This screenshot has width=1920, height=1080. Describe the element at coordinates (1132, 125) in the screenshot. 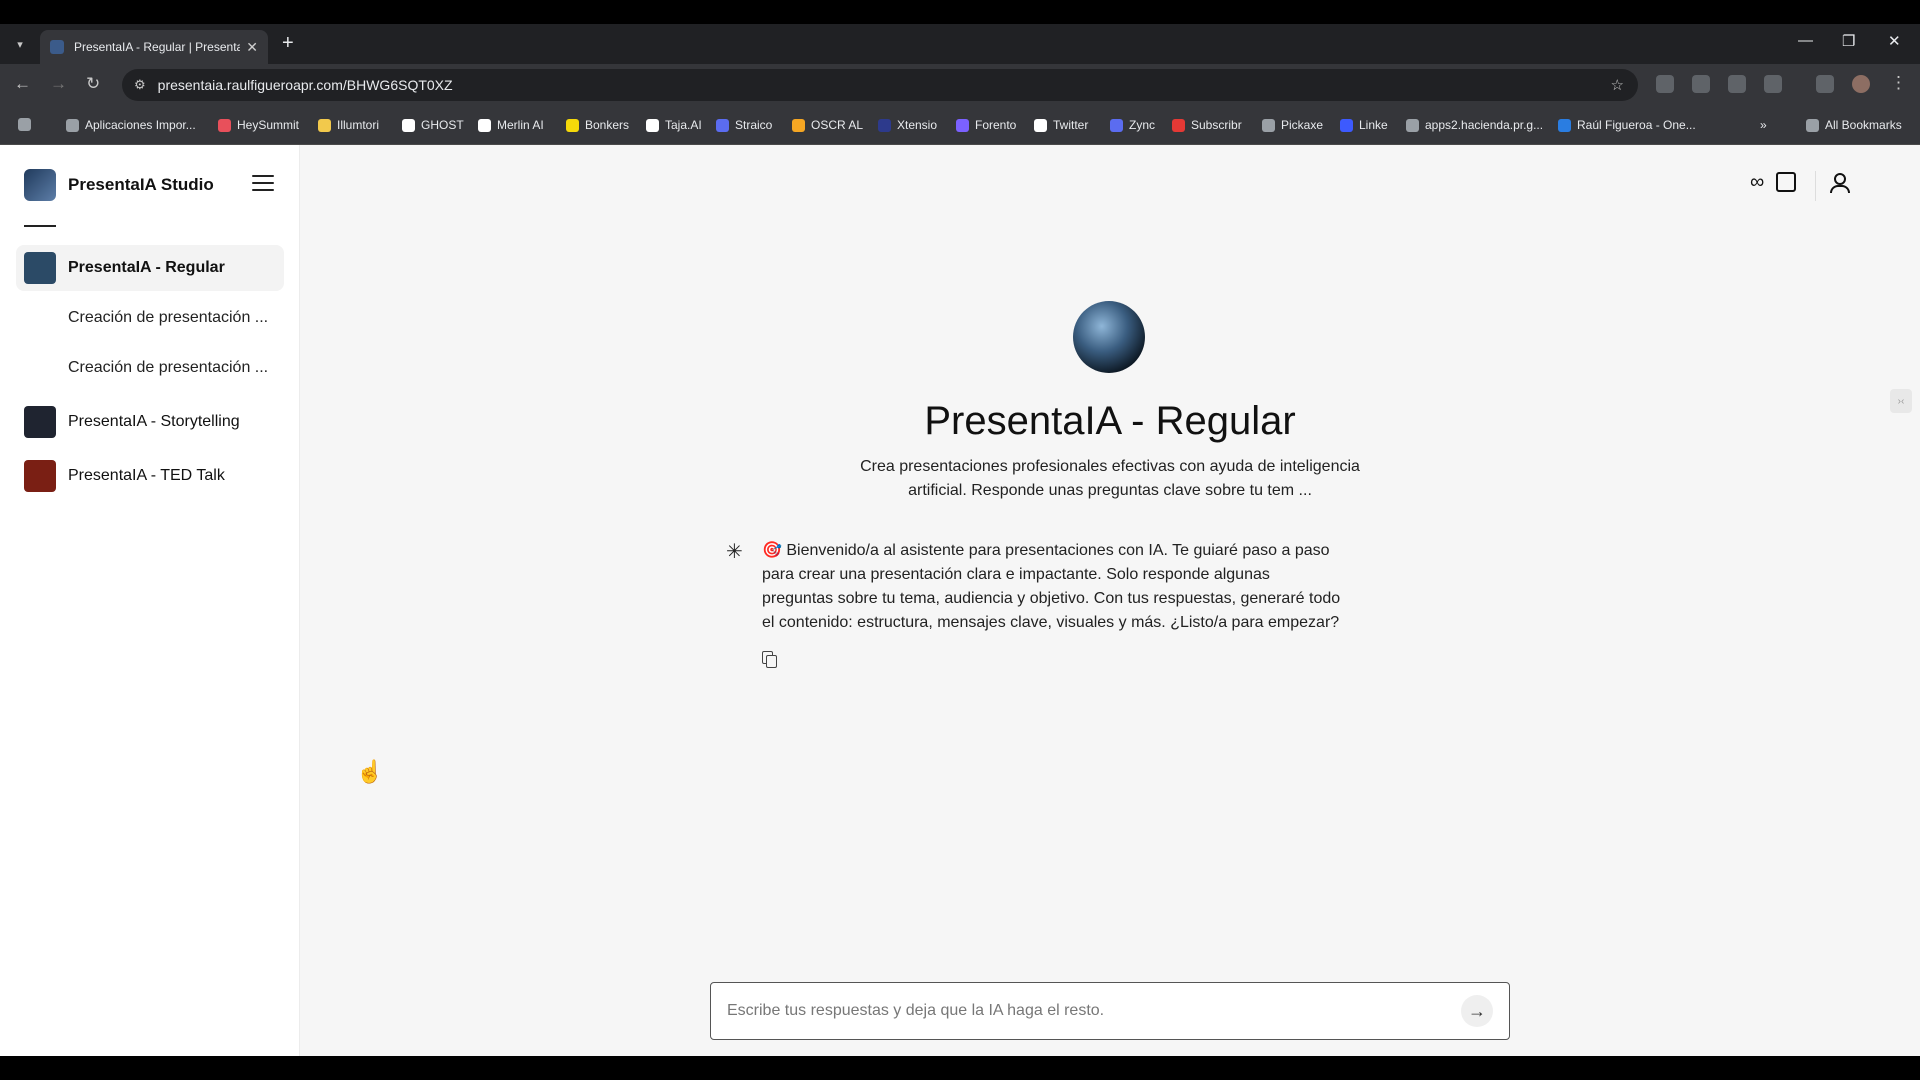

I see `bookmark-item: Zync` at that location.